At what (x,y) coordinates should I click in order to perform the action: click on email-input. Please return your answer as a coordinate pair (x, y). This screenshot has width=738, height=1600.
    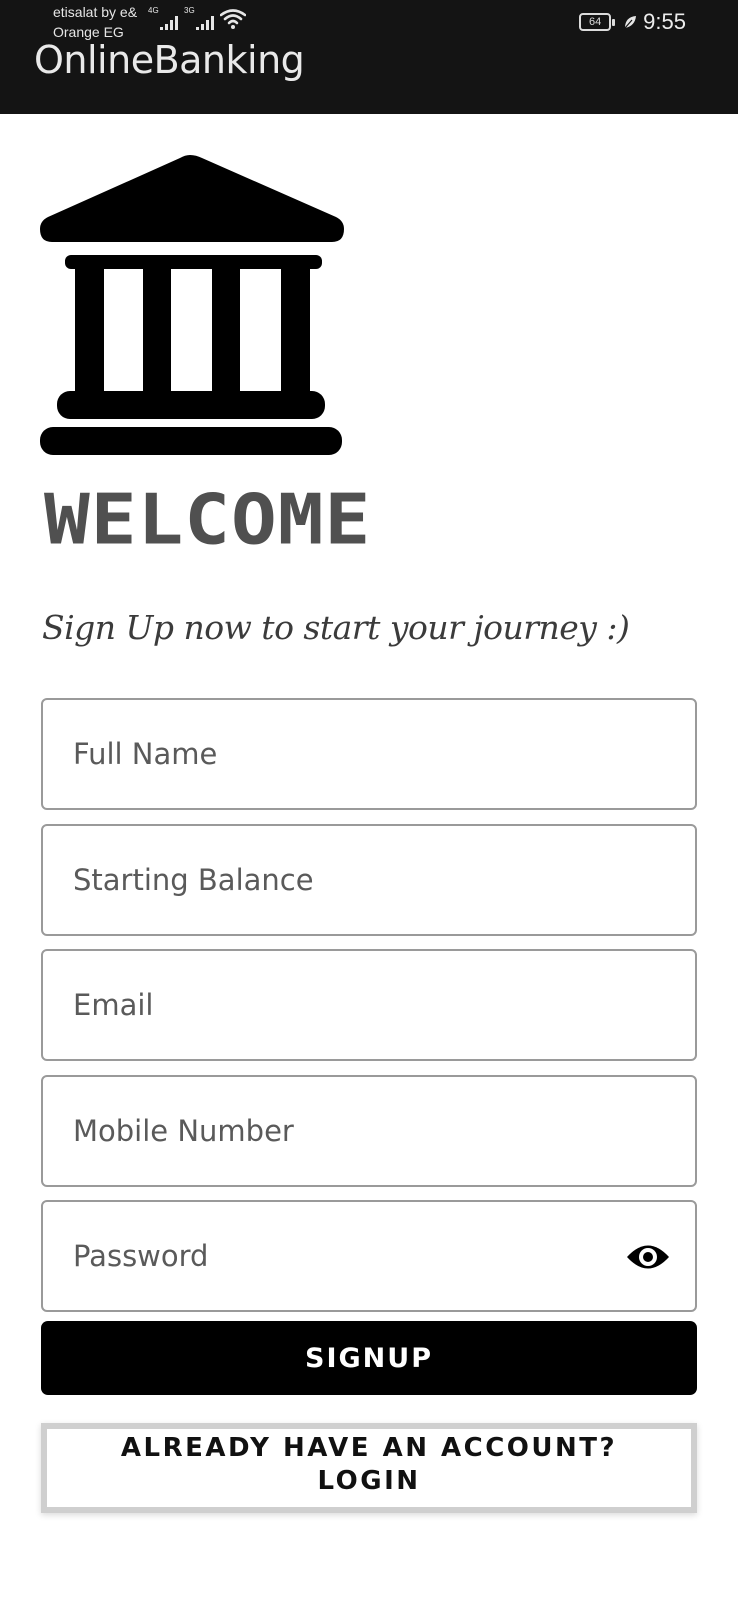
    Looking at the image, I should click on (353, 1005).